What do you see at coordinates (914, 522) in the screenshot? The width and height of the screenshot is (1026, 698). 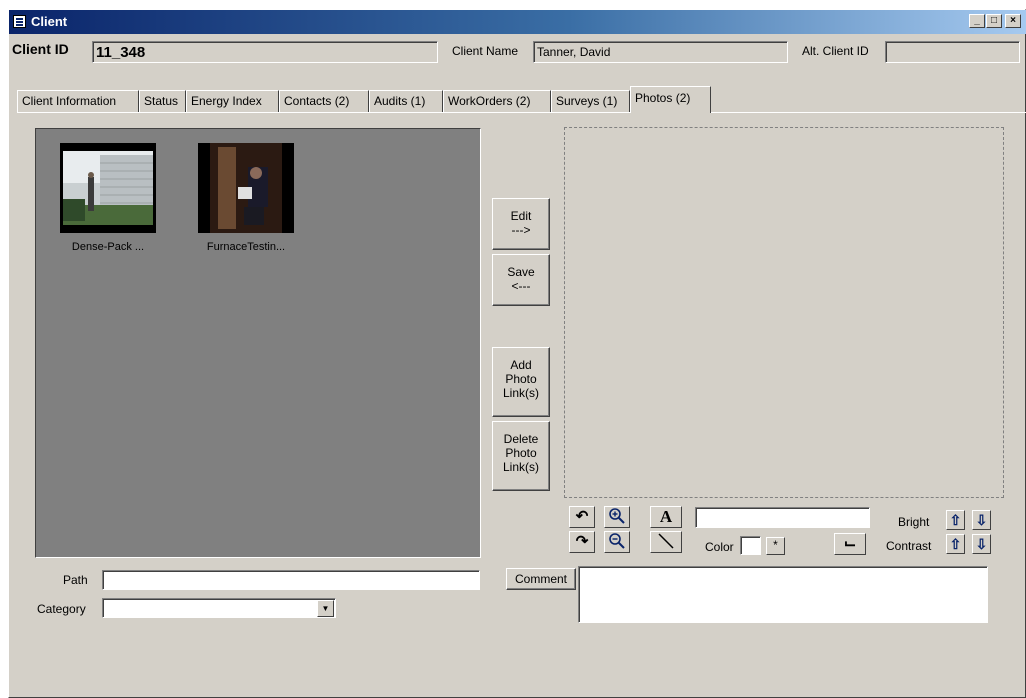 I see `bright-label: Bright` at bounding box center [914, 522].